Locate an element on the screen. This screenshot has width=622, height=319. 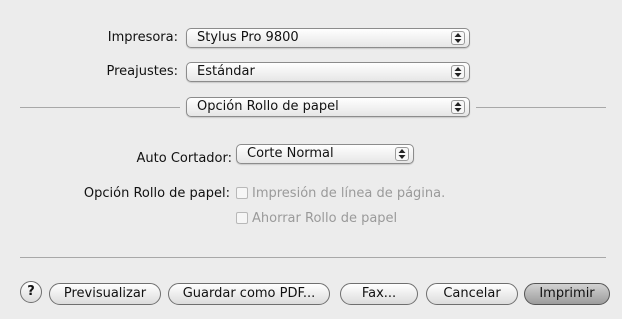
preview-button: Previsualizar is located at coordinates (105, 294).